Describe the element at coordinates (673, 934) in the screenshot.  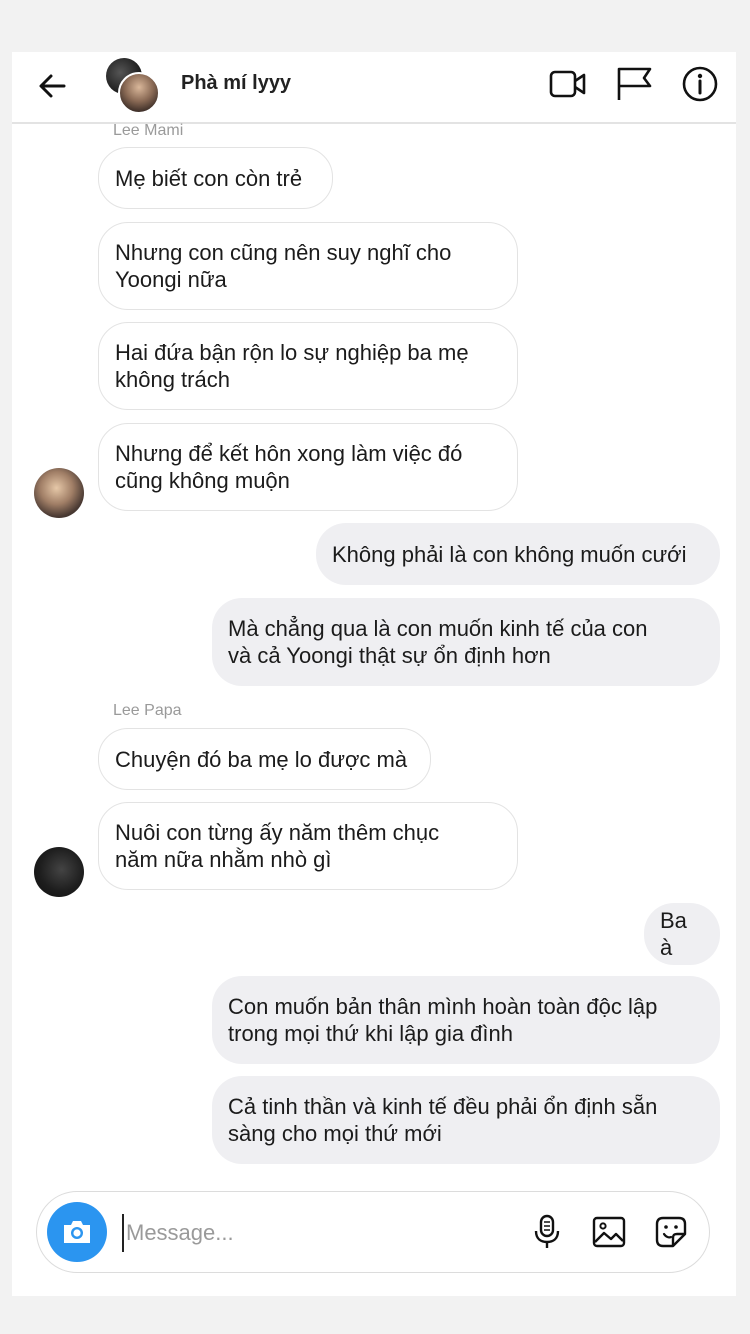
I see `message-text: Ba à` at that location.